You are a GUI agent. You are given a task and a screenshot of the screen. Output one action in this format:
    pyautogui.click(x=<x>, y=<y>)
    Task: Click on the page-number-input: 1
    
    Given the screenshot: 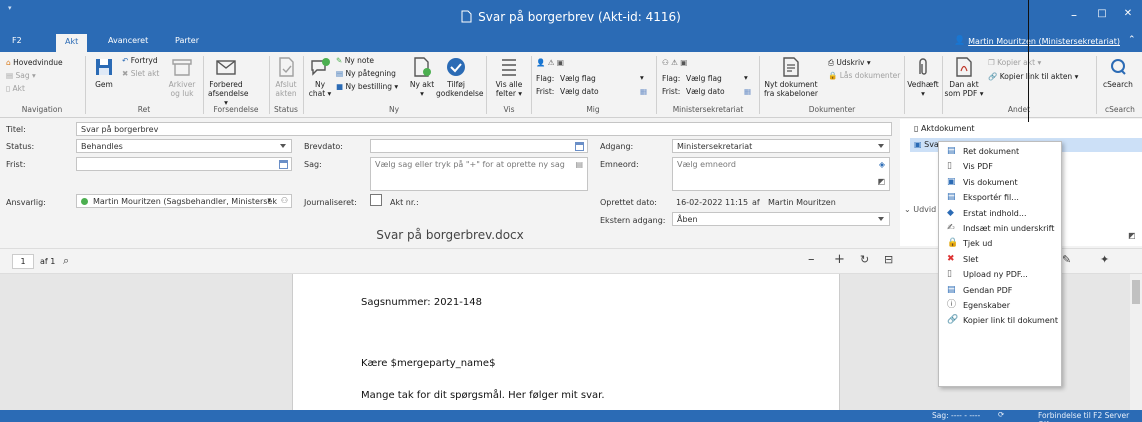 What is the action you would take?
    pyautogui.click(x=23, y=261)
    